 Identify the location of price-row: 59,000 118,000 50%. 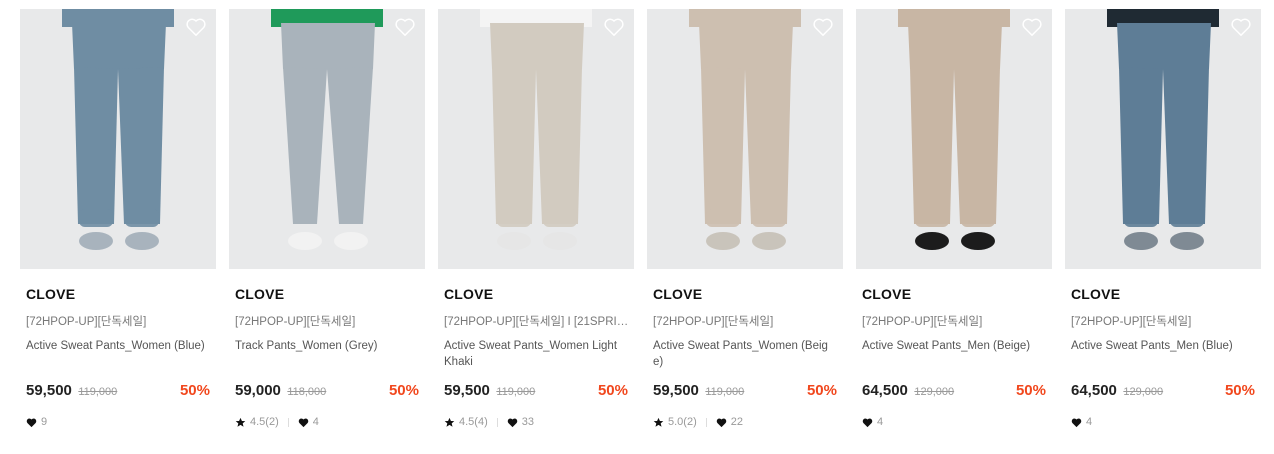
(328, 392).